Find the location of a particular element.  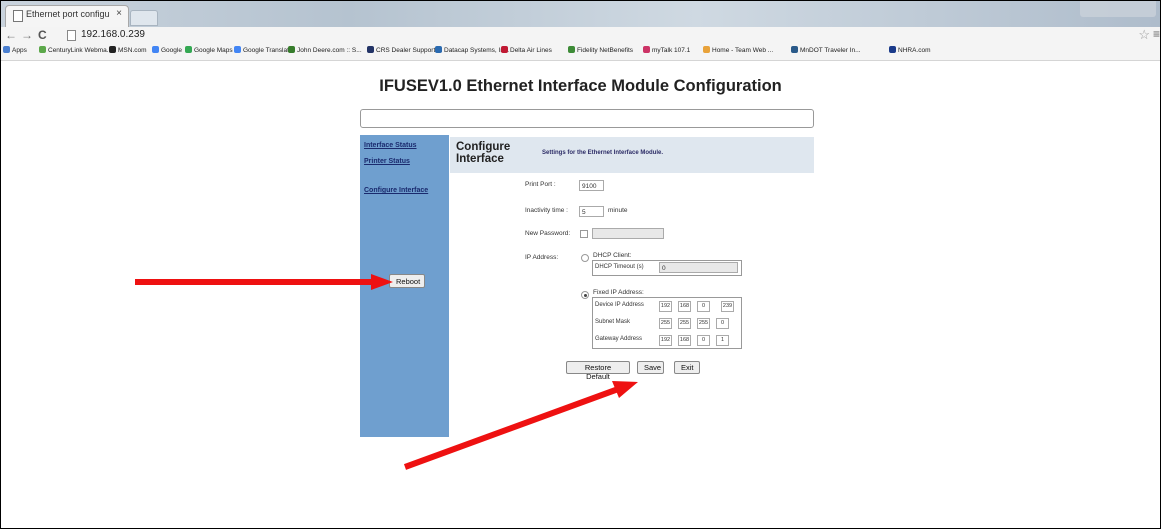

arrow-to-save-line is located at coordinates (513, 427).